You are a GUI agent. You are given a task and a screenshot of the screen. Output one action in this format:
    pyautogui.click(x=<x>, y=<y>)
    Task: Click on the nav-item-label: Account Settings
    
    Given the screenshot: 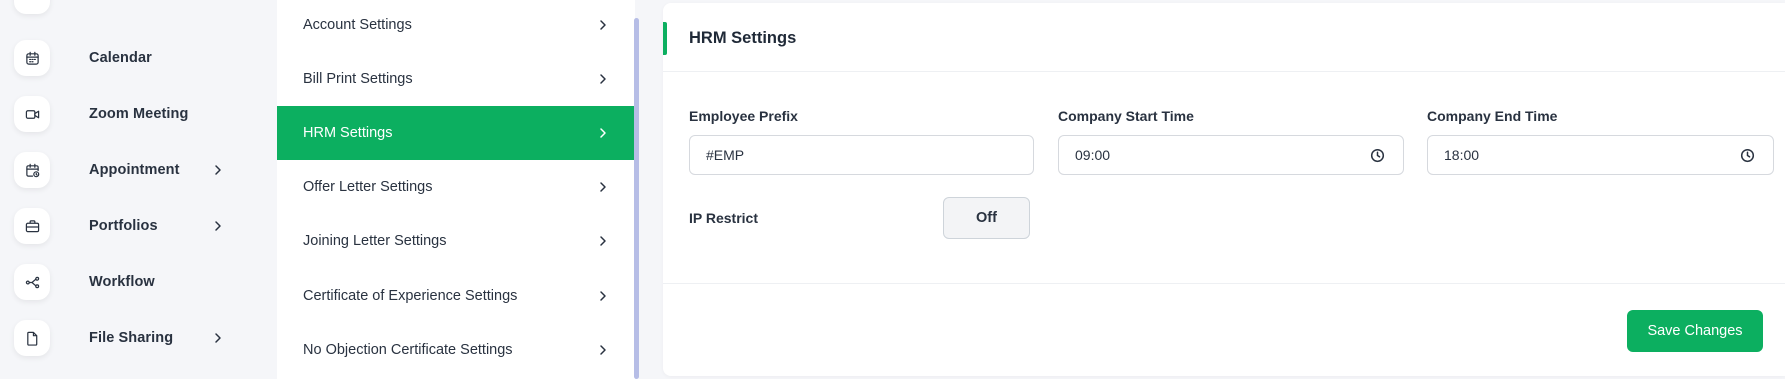 What is the action you would take?
    pyautogui.click(x=357, y=25)
    